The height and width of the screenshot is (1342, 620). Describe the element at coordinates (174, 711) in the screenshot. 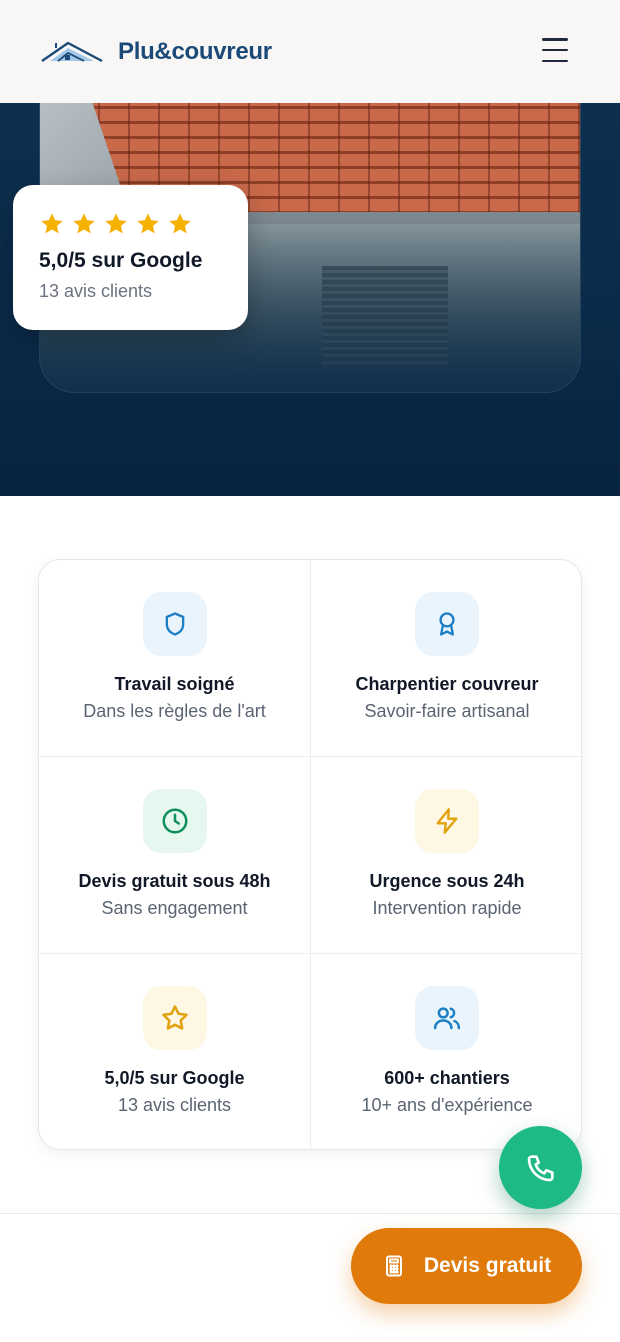

I see `feature-subtitle: Dans les règles de l'art` at that location.